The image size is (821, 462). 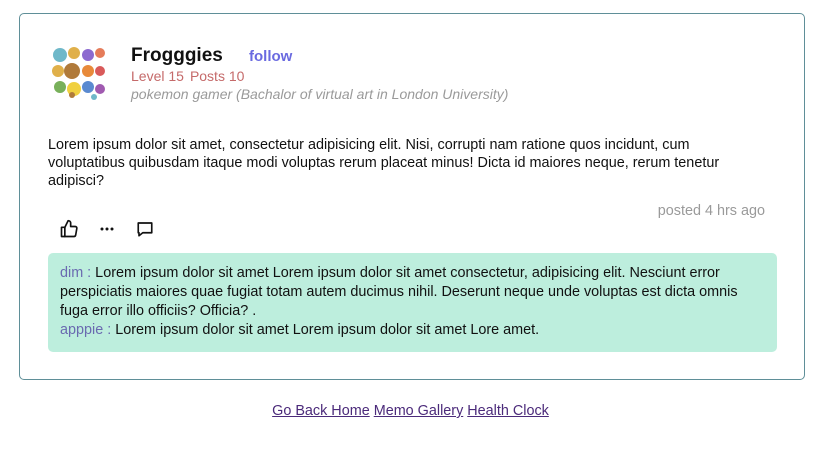 What do you see at coordinates (177, 56) in the screenshot?
I see `username: Frogggies` at bounding box center [177, 56].